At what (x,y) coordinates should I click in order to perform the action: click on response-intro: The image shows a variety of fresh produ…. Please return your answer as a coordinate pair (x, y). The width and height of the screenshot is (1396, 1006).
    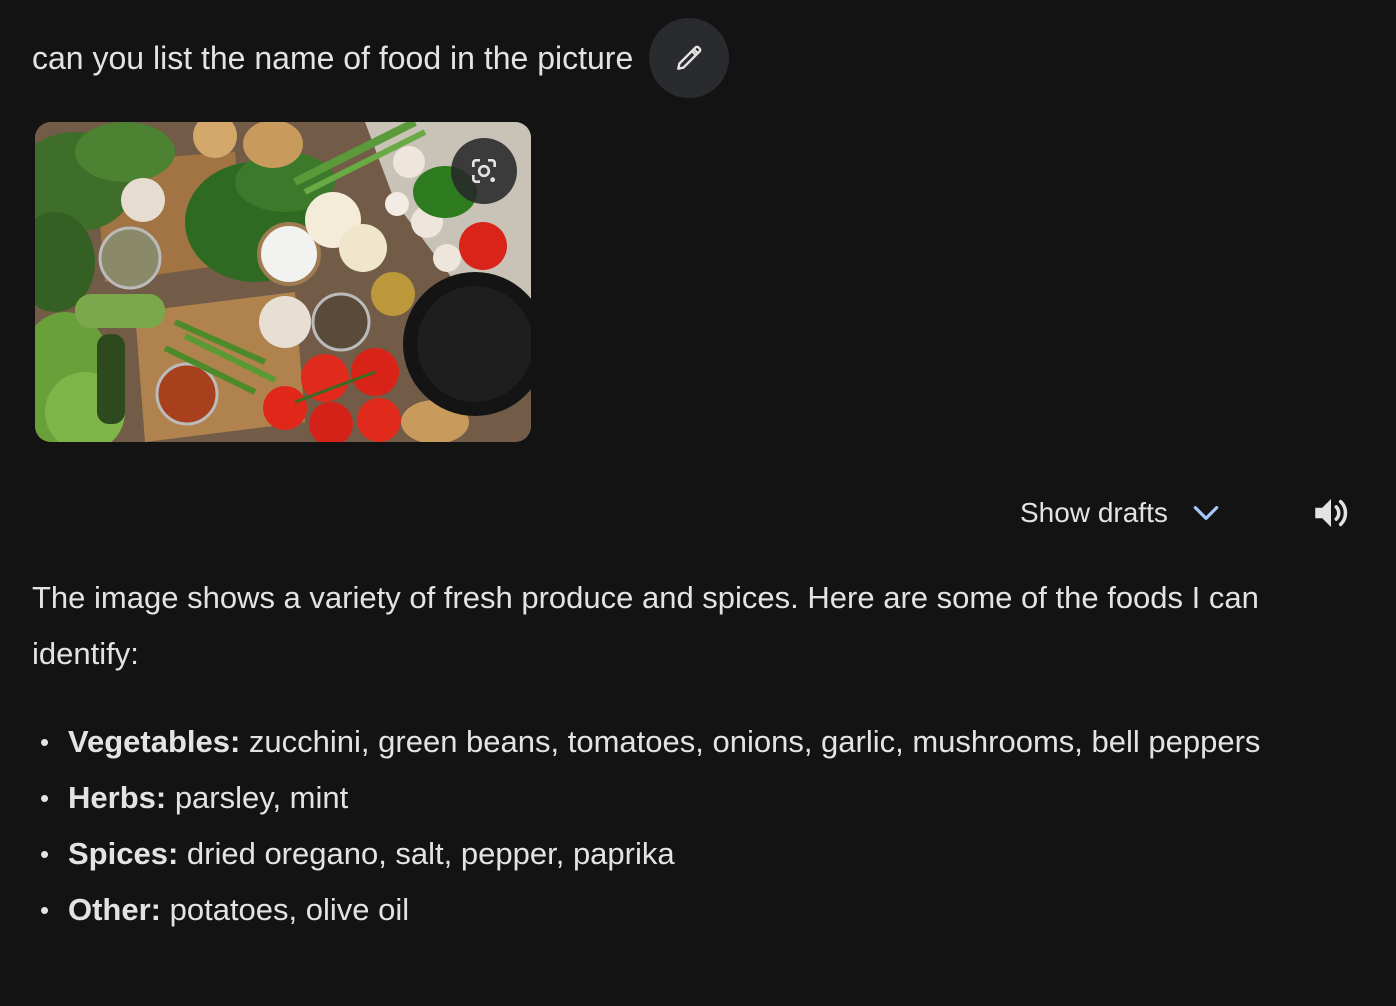
    Looking at the image, I should click on (645, 625).